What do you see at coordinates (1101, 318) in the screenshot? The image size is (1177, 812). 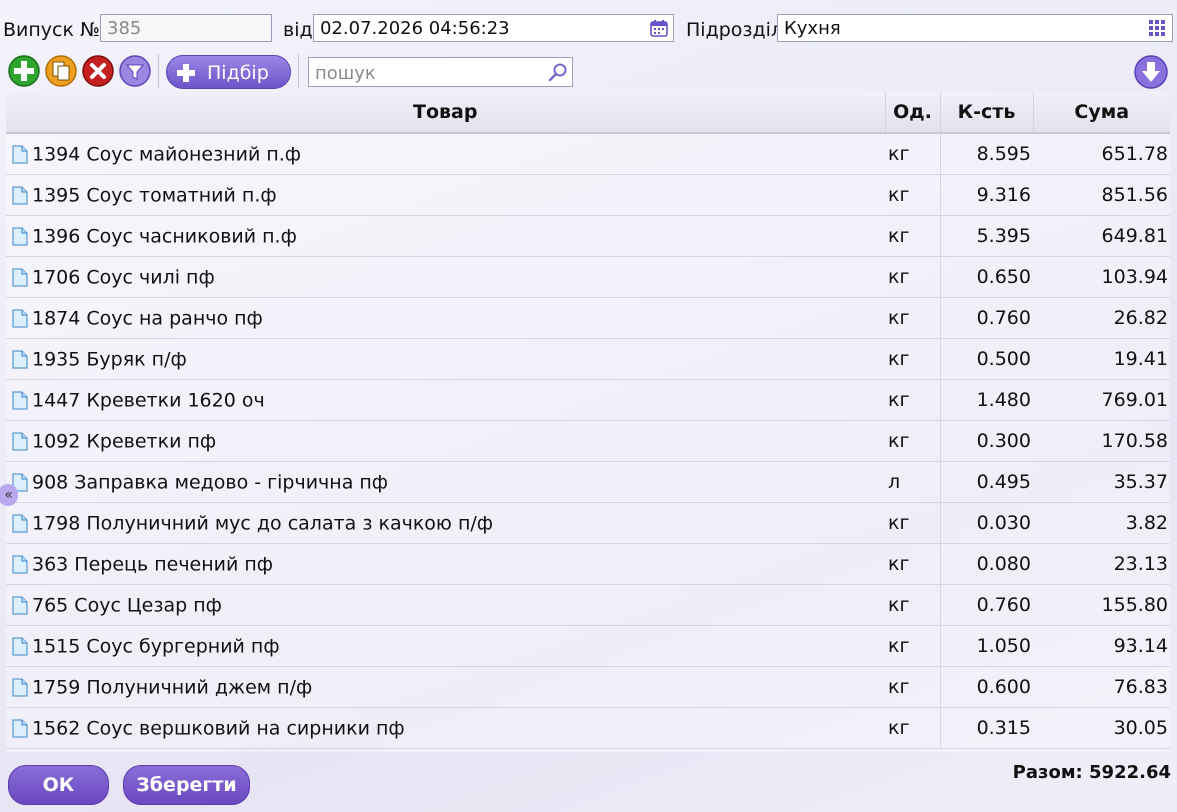 I see `sum-cell: 26.82` at bounding box center [1101, 318].